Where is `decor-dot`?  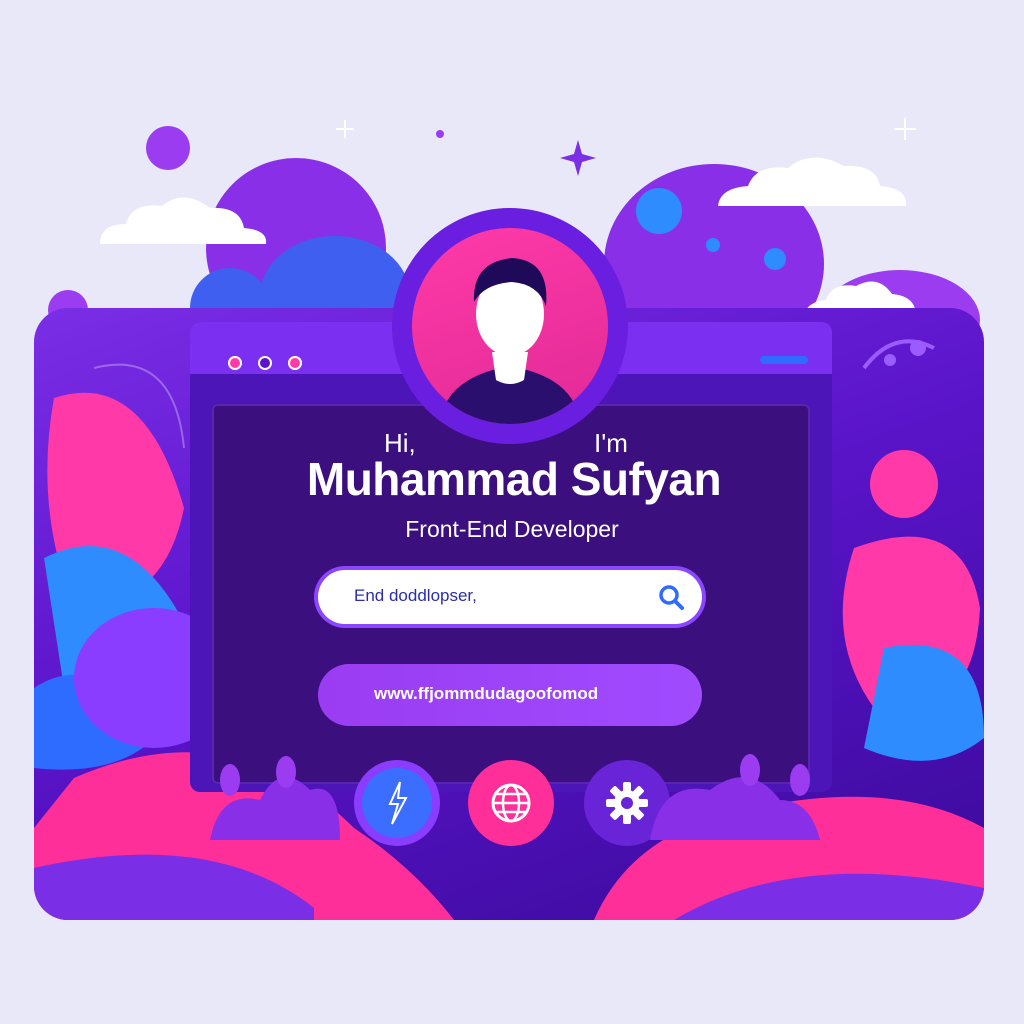
decor-dot is located at coordinates (440, 134).